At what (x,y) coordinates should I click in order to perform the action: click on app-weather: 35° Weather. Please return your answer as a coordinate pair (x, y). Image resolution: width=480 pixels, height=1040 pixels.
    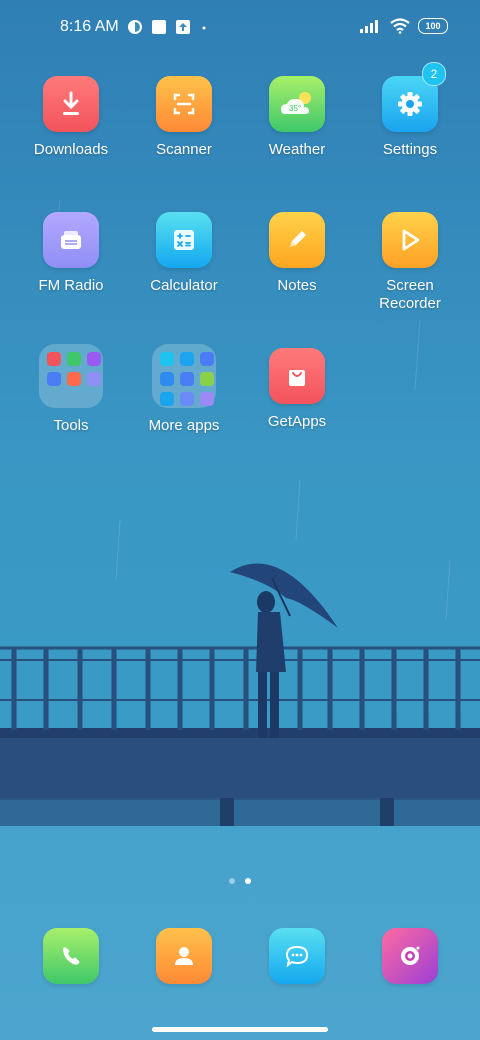
    Looking at the image, I should click on (297, 117).